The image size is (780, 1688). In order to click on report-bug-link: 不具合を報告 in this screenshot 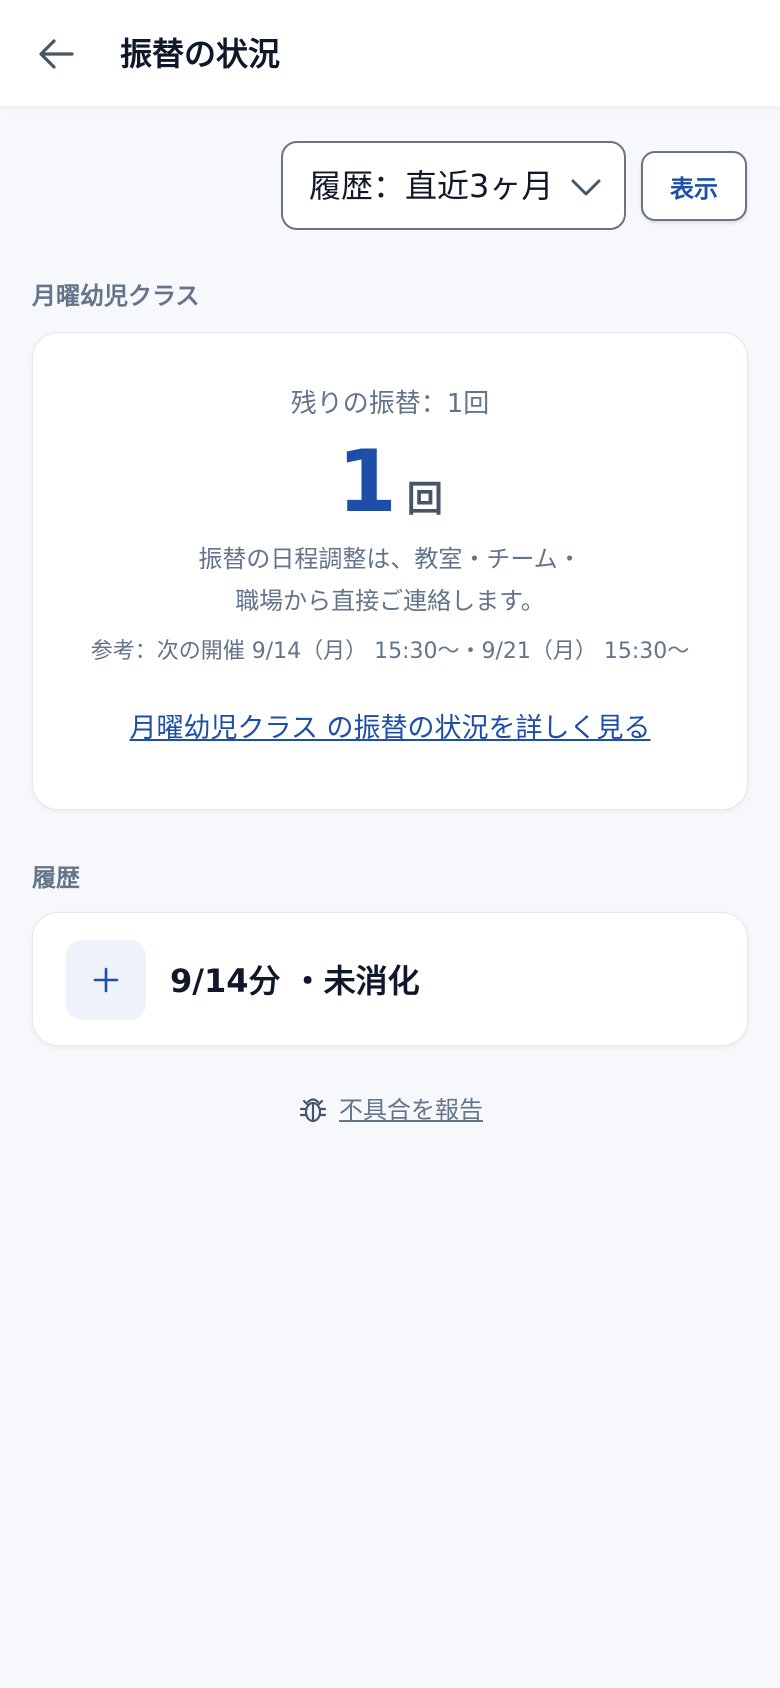, I will do `click(411, 1110)`.